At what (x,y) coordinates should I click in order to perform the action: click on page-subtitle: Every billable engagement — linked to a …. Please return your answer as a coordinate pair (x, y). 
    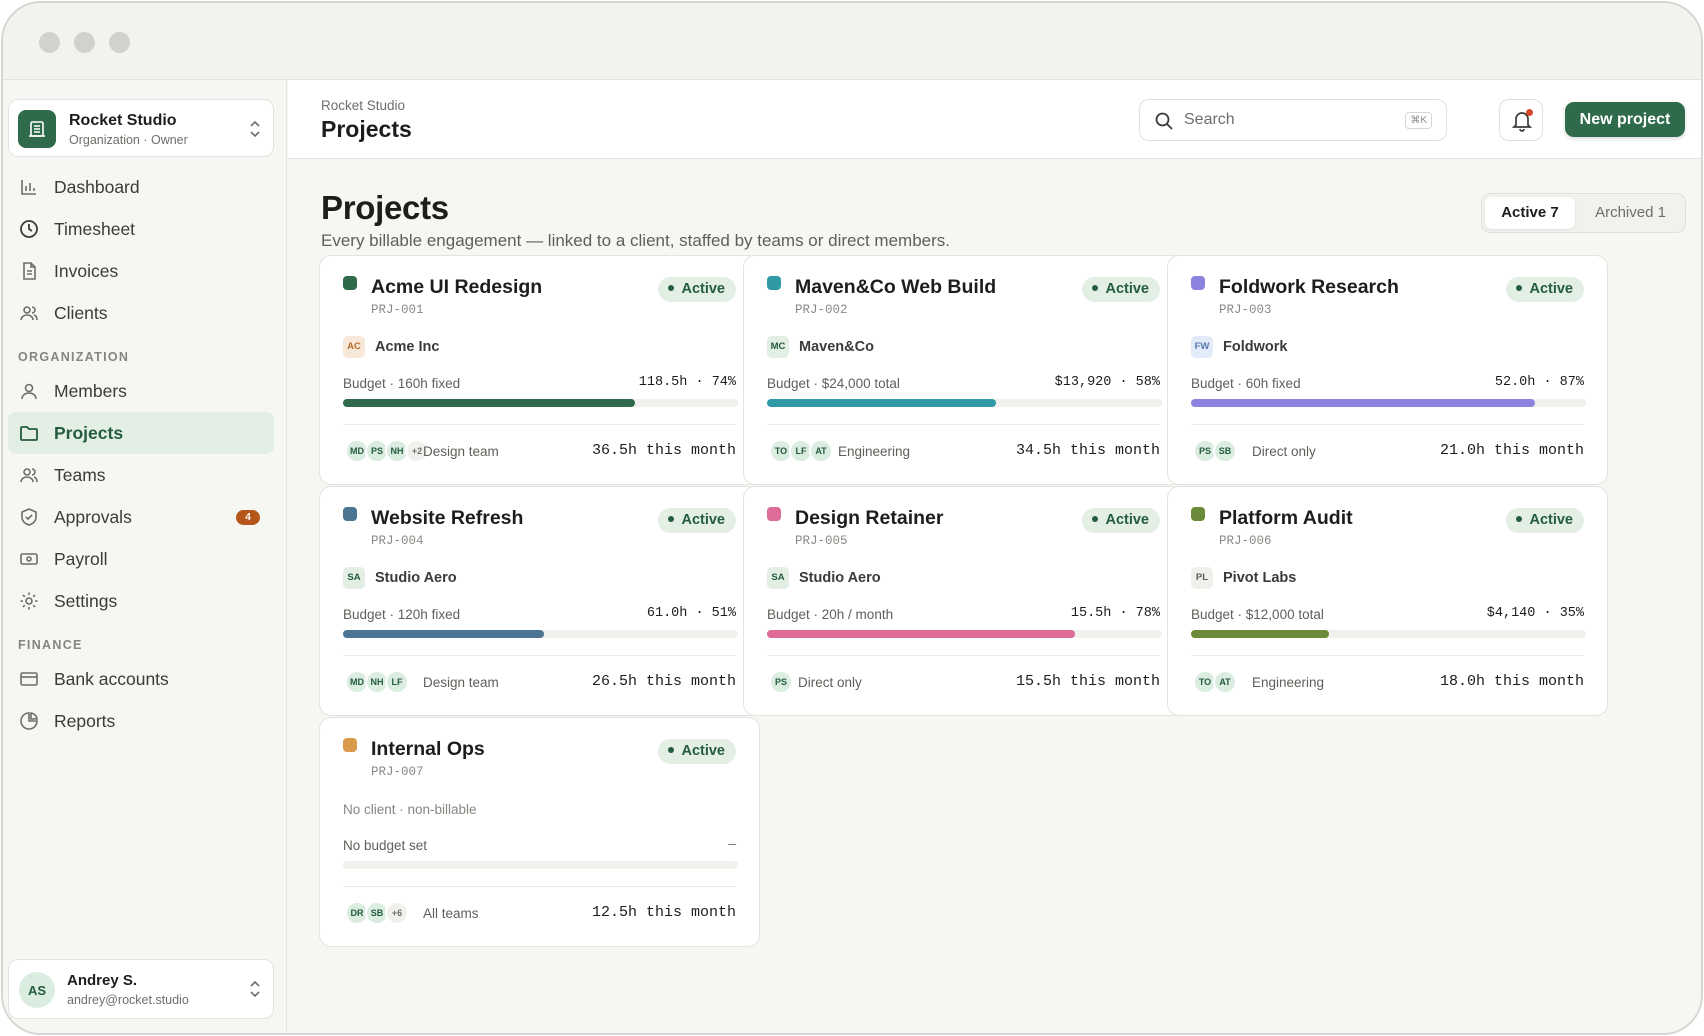
    Looking at the image, I should click on (635, 240).